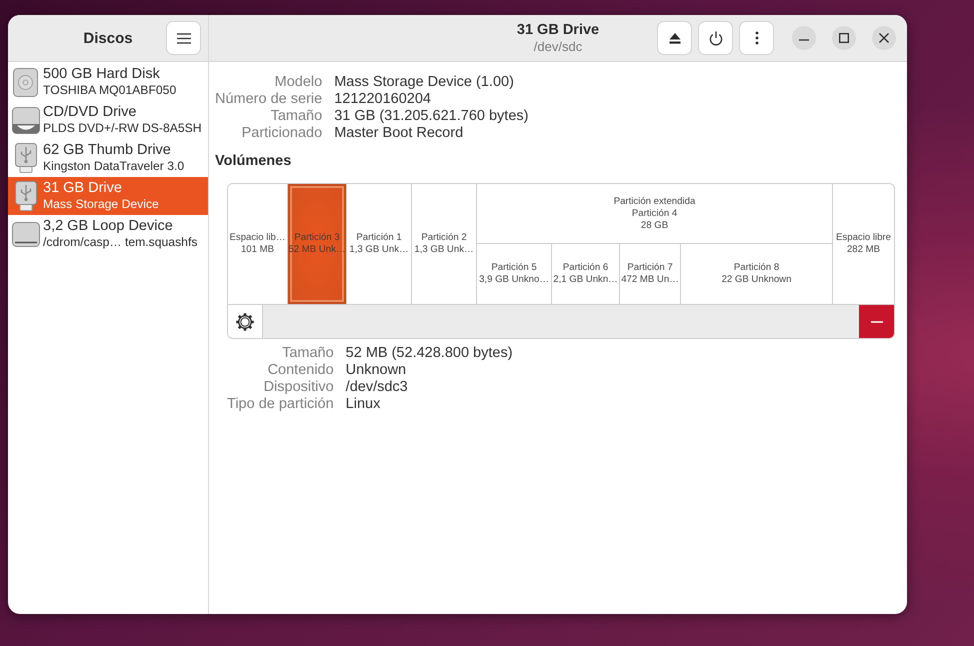 The width and height of the screenshot is (974, 646). Describe the element at coordinates (101, 204) in the screenshot. I see `drive-model: Mass Storage Device` at that location.